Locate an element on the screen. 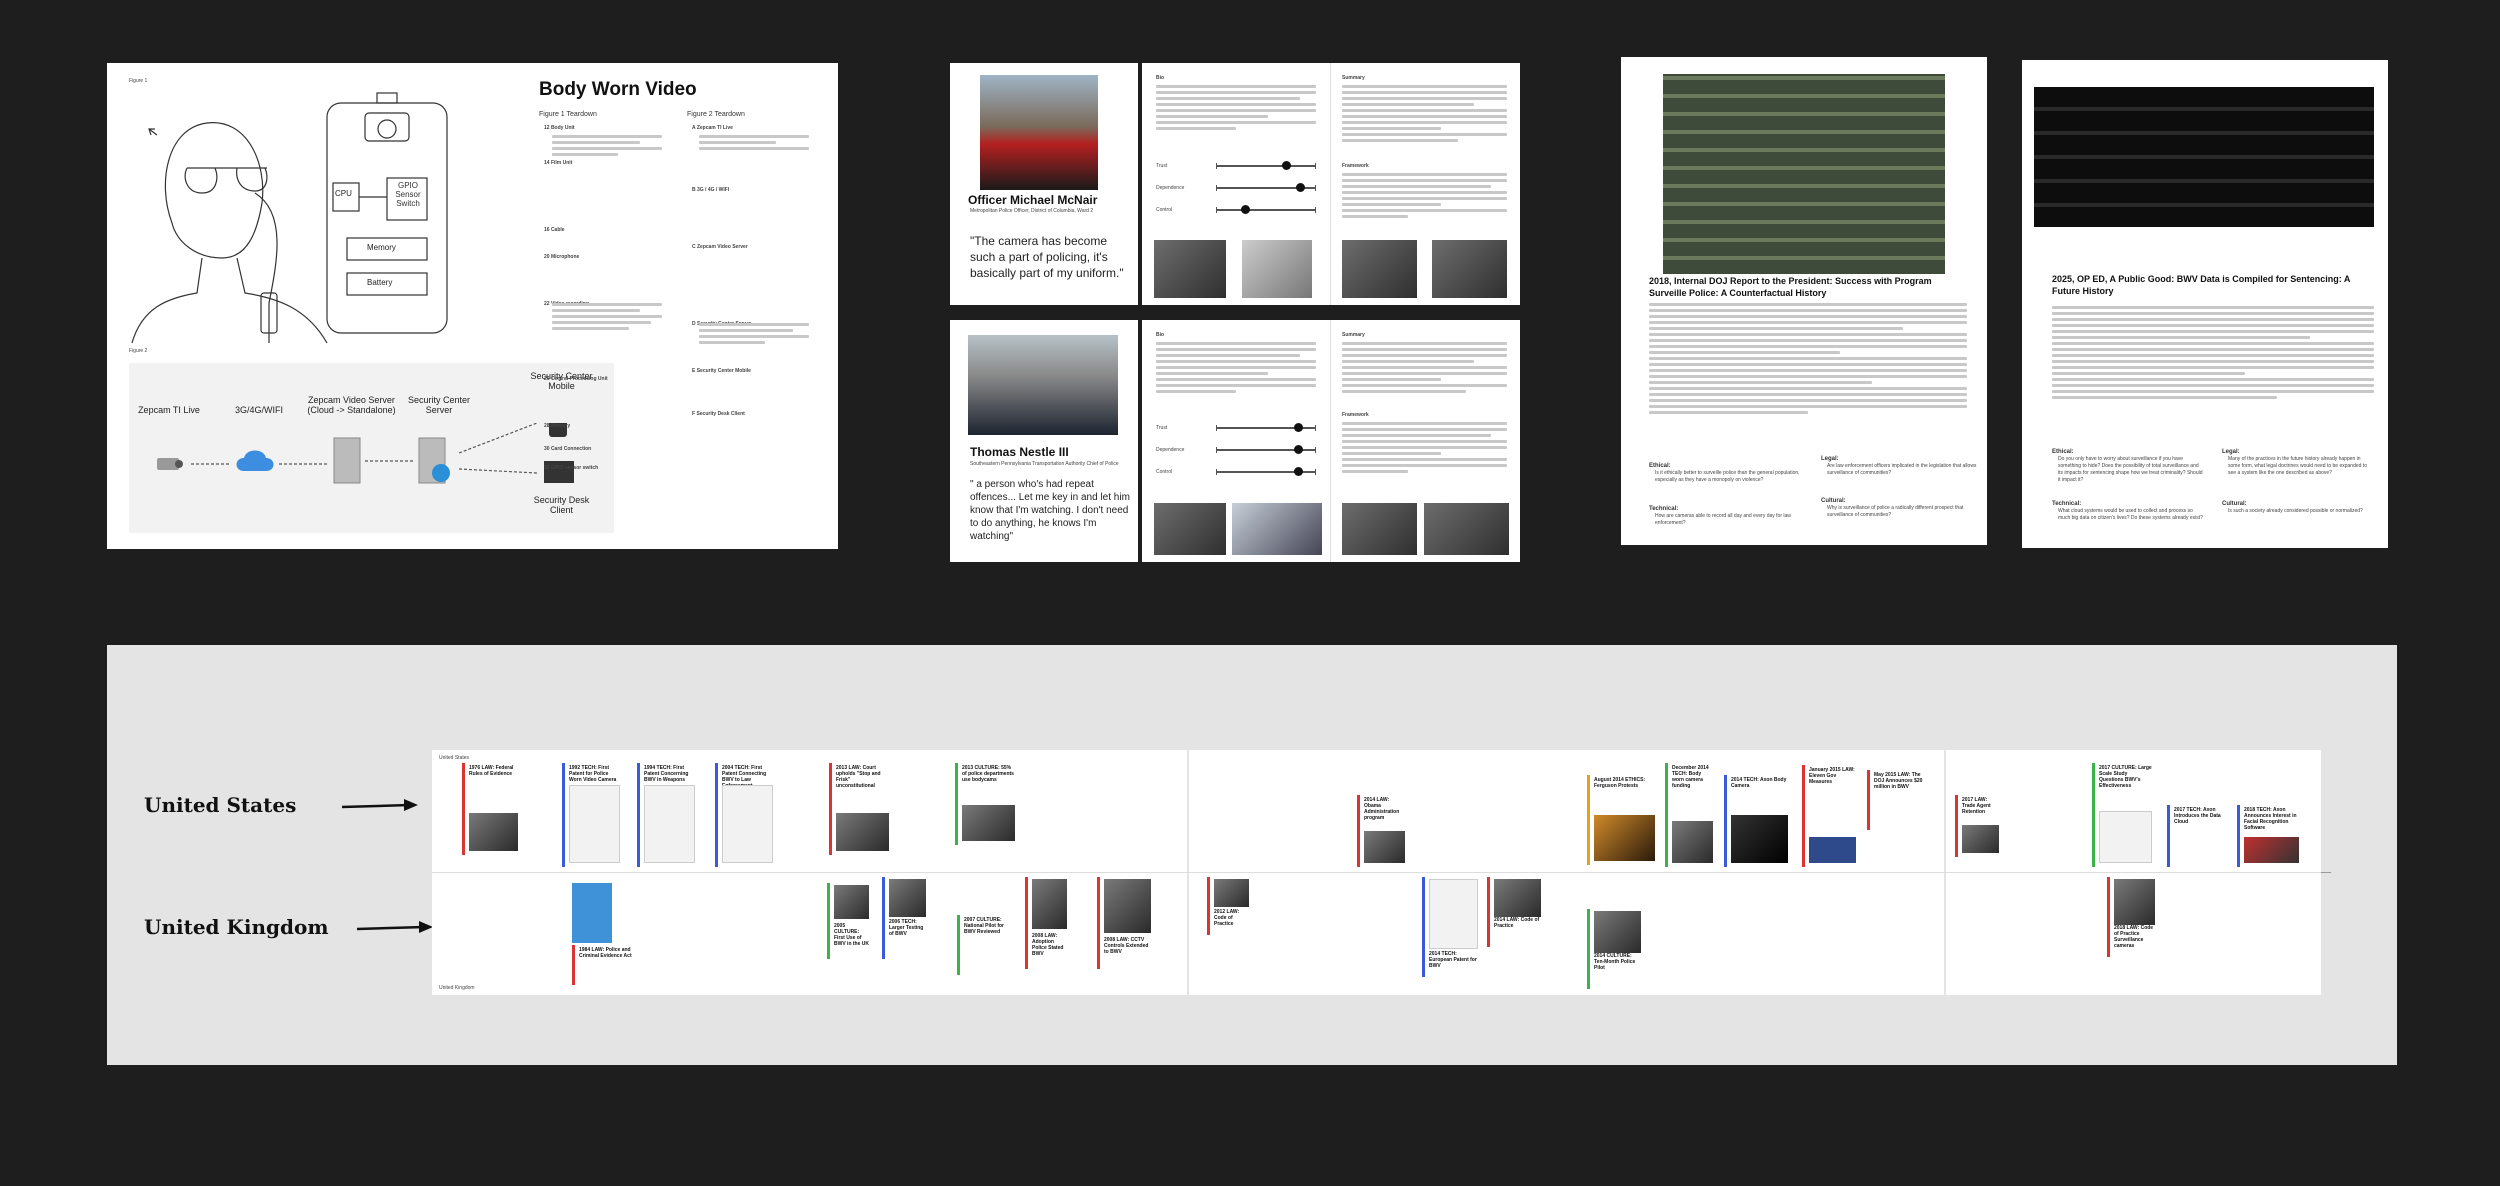 This screenshot has height=1186, width=2500. corner-us: United States is located at coordinates (454, 758).